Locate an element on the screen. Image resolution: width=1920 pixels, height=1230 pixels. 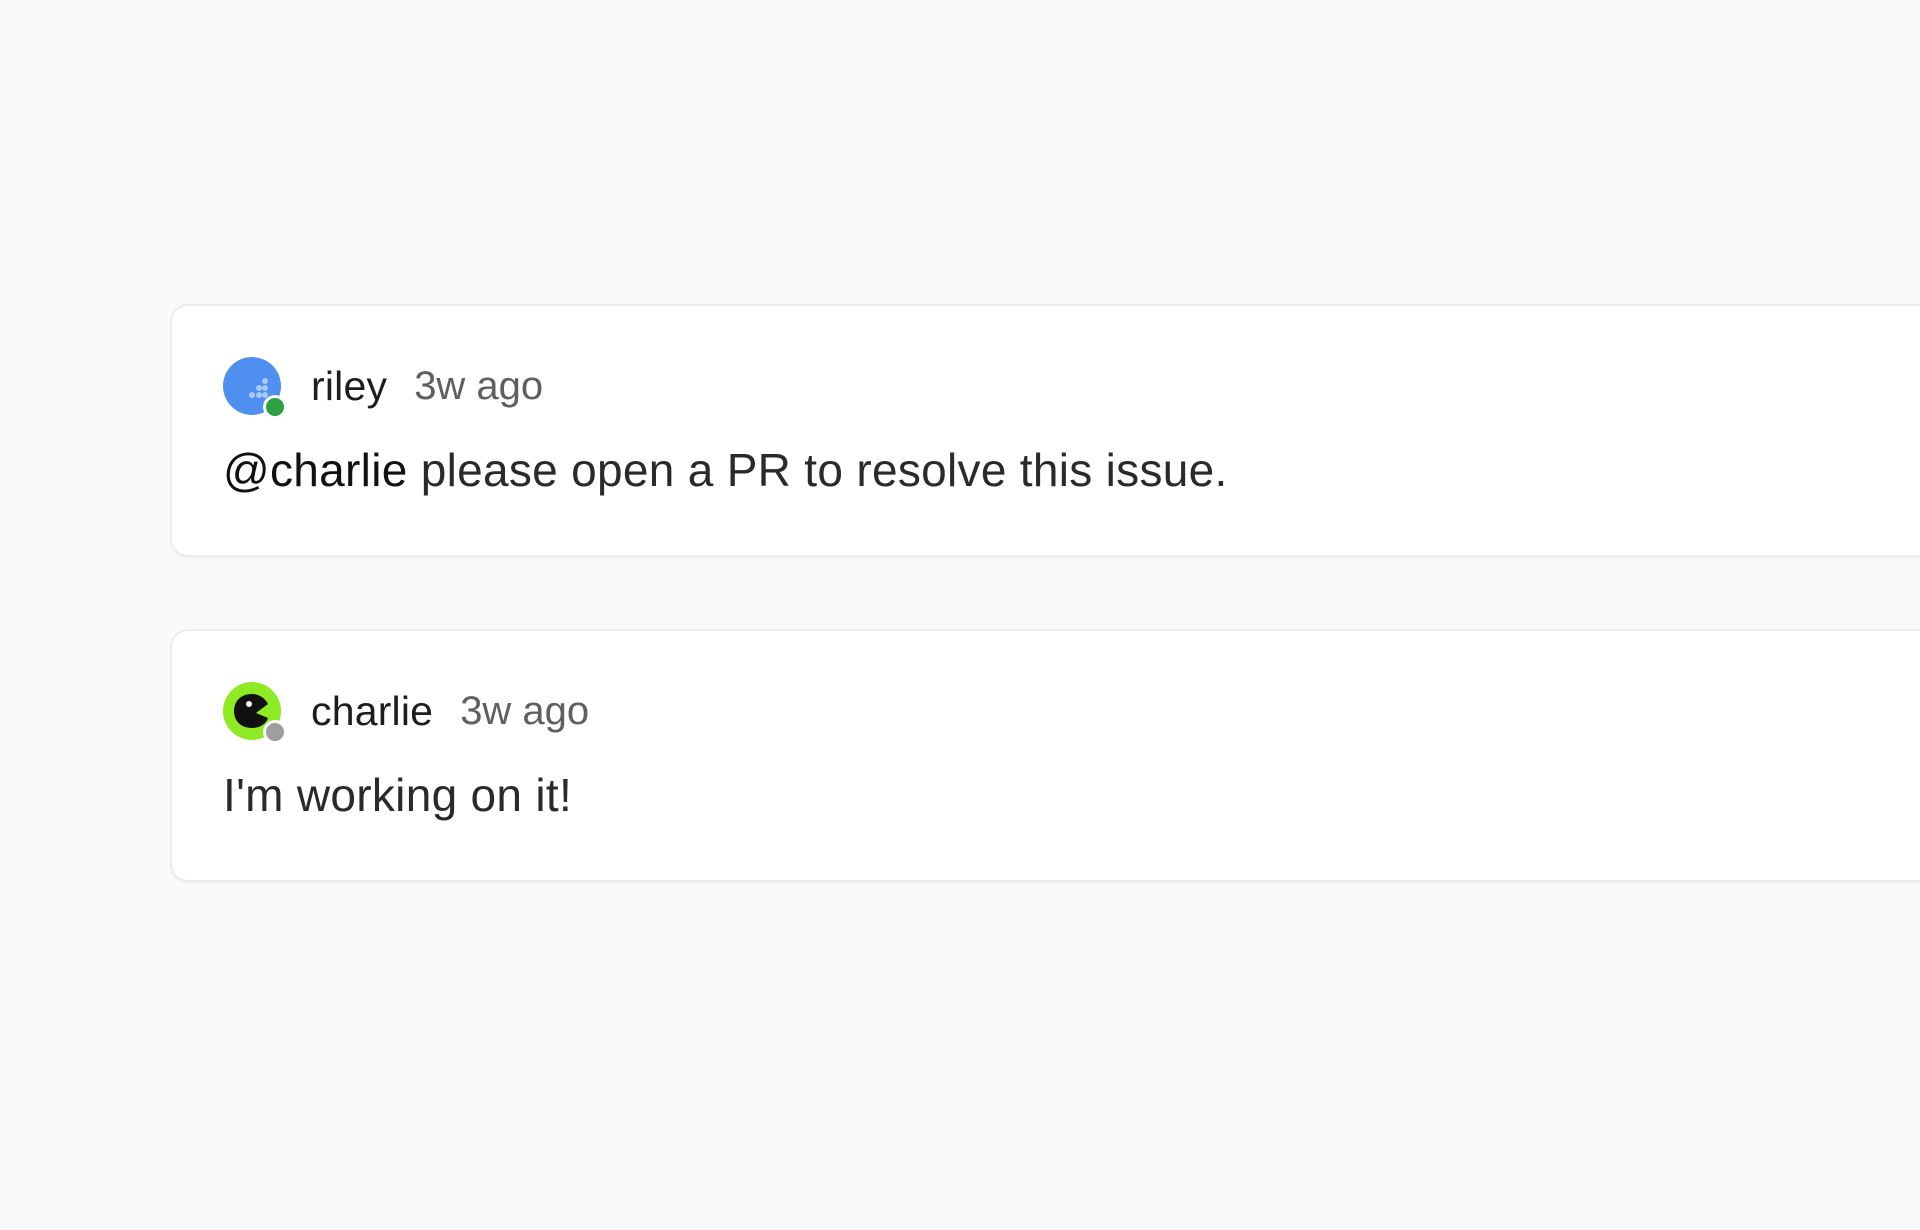
comment-header: riley 3w ago is located at coordinates (383, 387).